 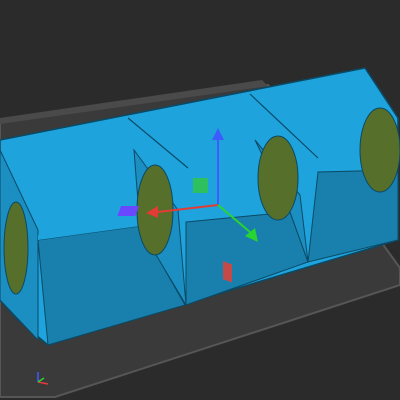 What do you see at coordinates (200, 185) in the screenshot?
I see `xz-plane-handle` at bounding box center [200, 185].